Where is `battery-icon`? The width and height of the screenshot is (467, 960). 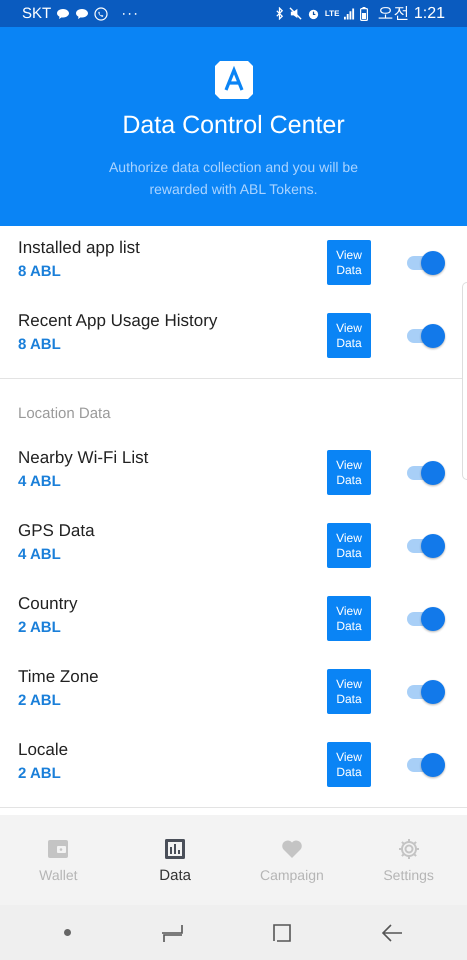
battery-icon is located at coordinates (364, 13).